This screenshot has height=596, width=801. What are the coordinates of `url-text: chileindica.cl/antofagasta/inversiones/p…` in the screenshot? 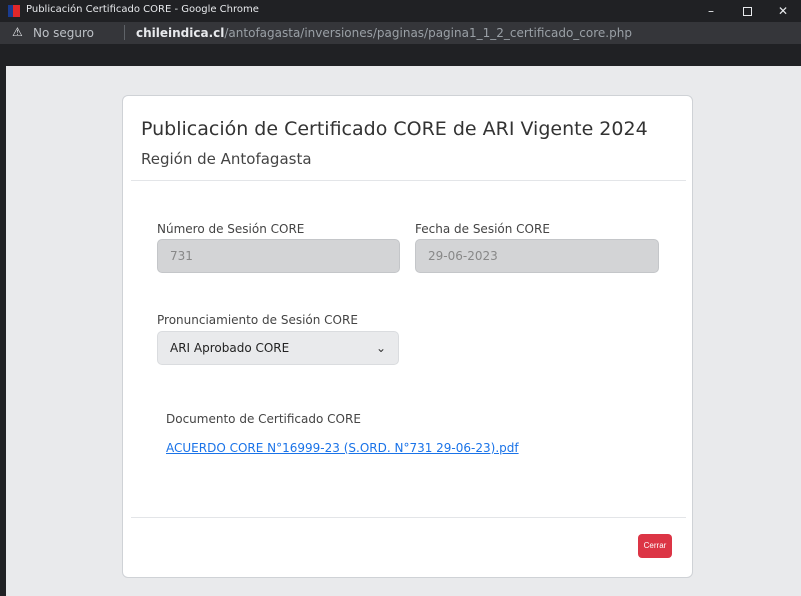 It's located at (384, 33).